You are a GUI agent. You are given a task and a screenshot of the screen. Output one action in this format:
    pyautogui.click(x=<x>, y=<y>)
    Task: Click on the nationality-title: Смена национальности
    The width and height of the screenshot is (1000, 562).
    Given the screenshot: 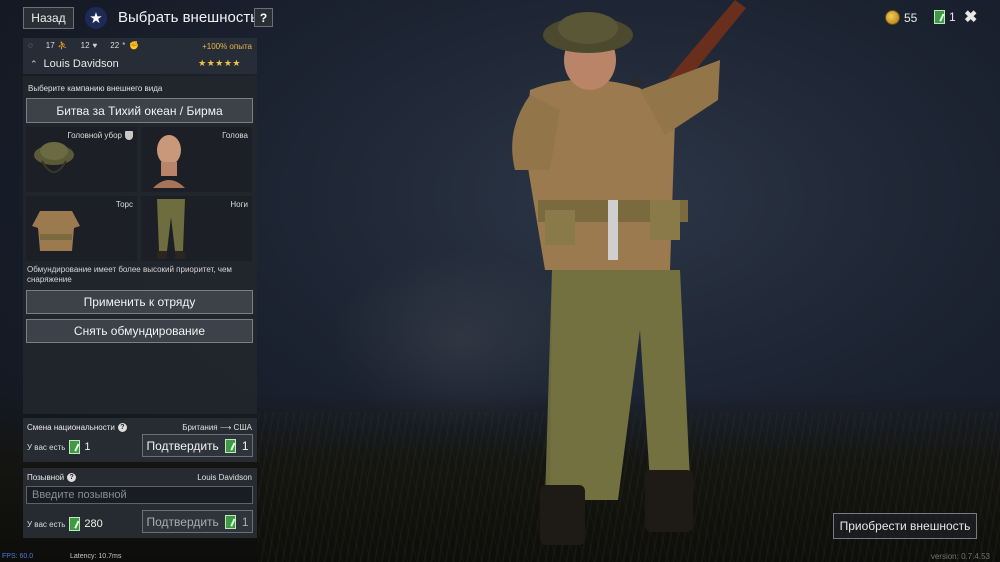 What is the action you would take?
    pyautogui.click(x=71, y=427)
    